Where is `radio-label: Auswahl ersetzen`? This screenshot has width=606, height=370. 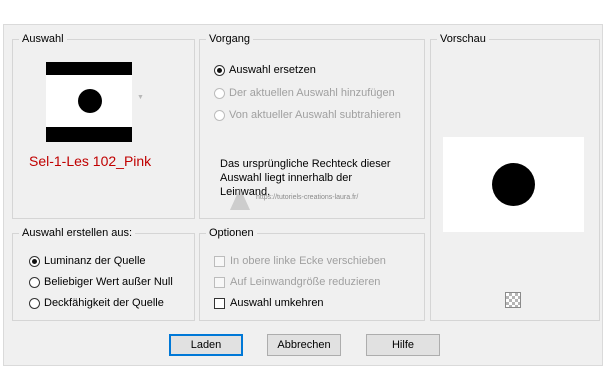 radio-label: Auswahl ersetzen is located at coordinates (272, 70).